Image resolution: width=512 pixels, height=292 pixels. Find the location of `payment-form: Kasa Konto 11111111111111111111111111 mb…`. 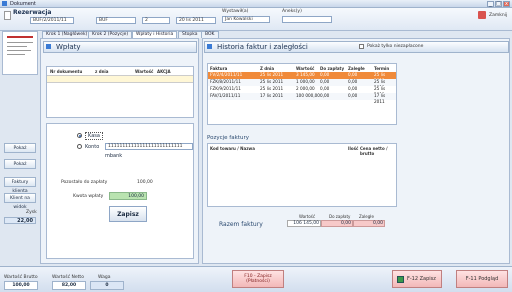

payment-form: Kasa Konto 11111111111111111111111111 mb… is located at coordinates (120, 191).